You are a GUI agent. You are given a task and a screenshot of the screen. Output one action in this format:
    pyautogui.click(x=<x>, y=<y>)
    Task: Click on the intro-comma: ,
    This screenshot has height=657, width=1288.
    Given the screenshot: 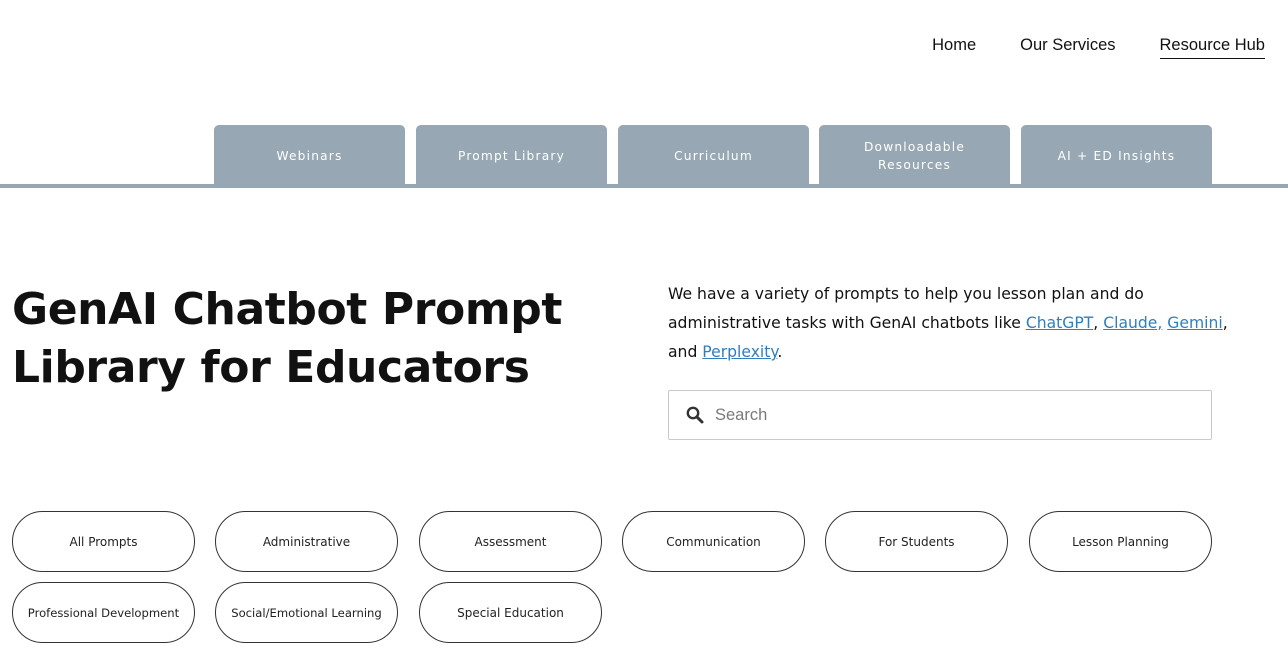 What is the action you would take?
    pyautogui.click(x=1096, y=323)
    